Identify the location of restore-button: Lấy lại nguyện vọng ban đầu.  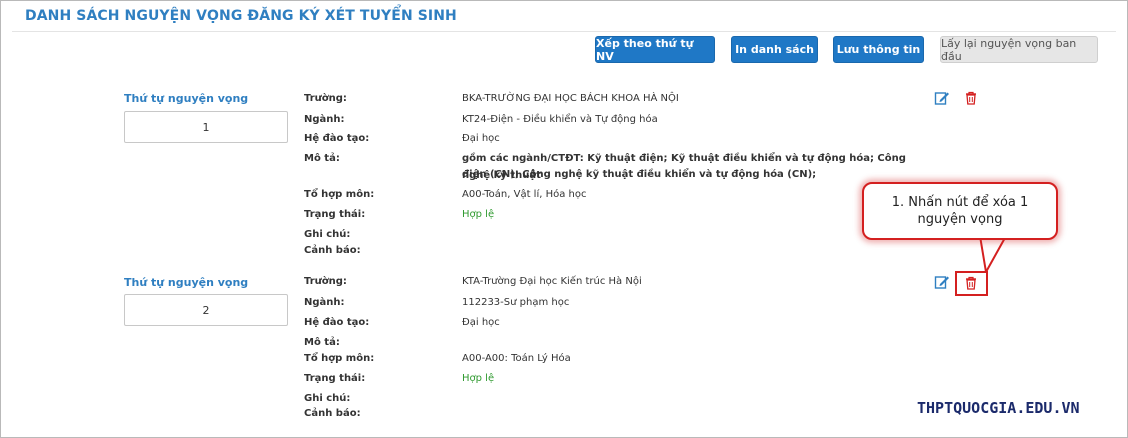
(1019, 49).